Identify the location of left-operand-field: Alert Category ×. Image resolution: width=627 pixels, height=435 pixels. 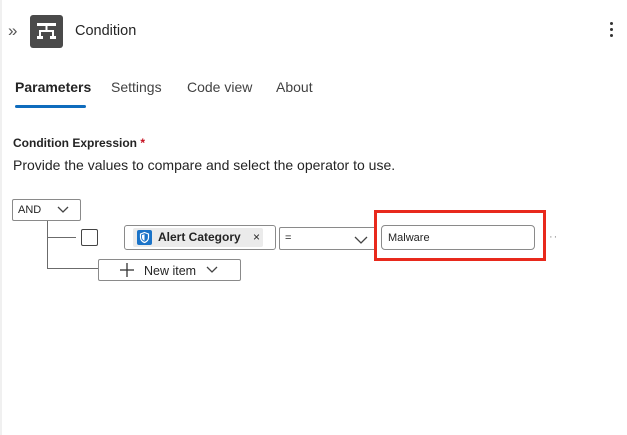
(200, 237).